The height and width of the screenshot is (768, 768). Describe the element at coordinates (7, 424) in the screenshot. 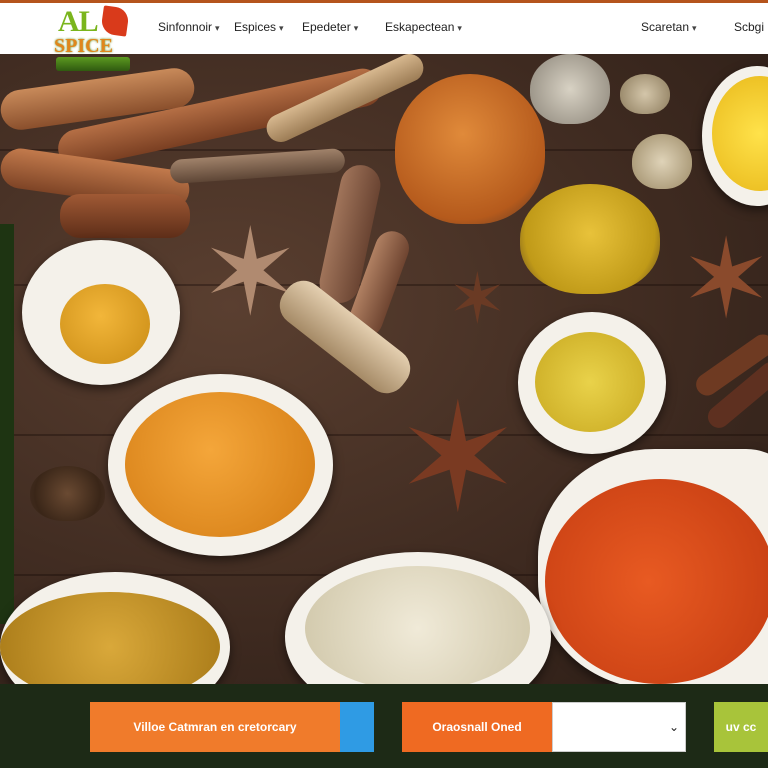

I see `side-accent-bar` at that location.